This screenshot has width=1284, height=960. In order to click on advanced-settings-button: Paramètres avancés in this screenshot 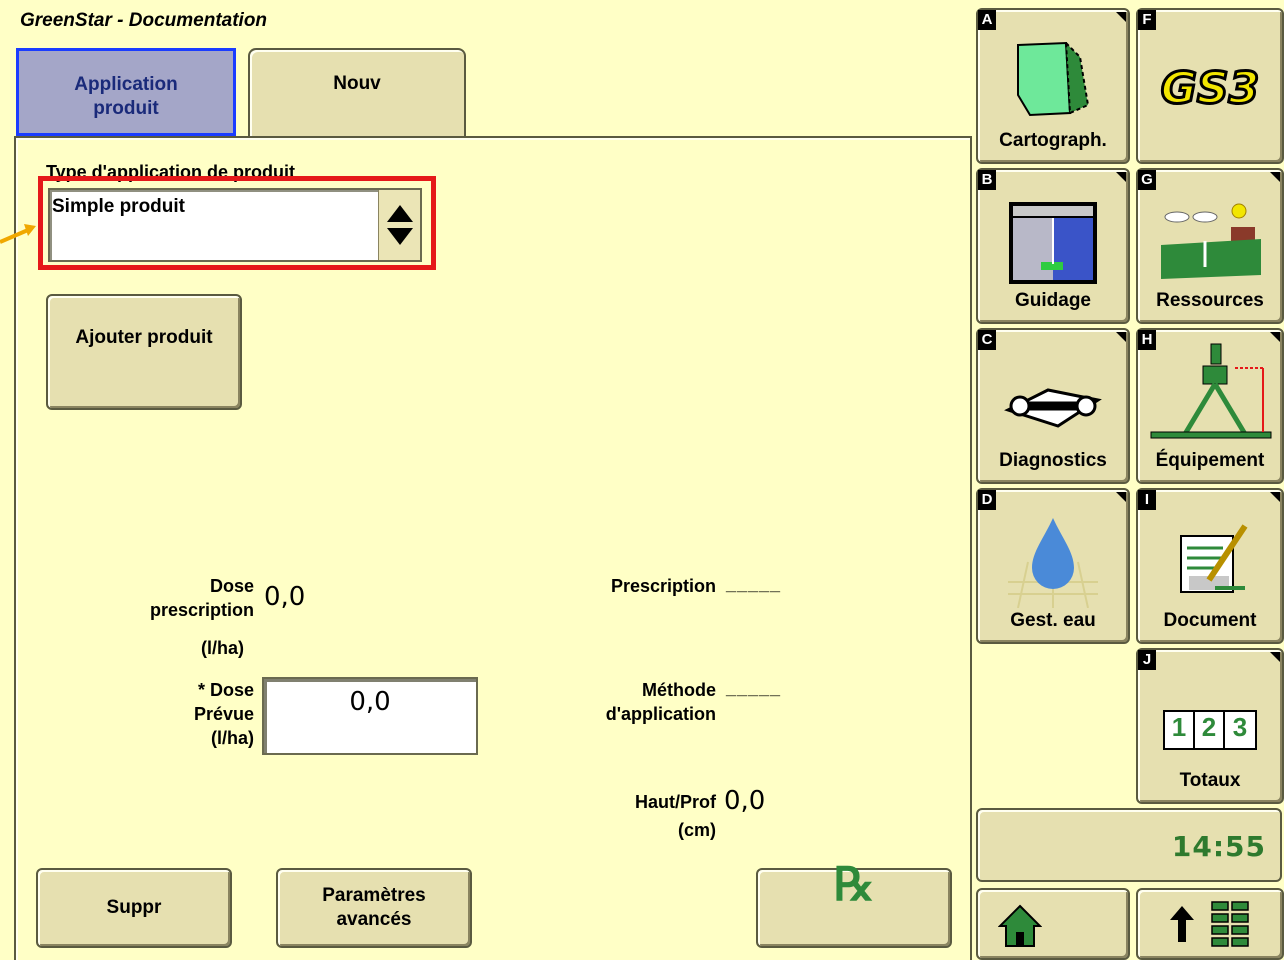, I will do `click(374, 908)`.